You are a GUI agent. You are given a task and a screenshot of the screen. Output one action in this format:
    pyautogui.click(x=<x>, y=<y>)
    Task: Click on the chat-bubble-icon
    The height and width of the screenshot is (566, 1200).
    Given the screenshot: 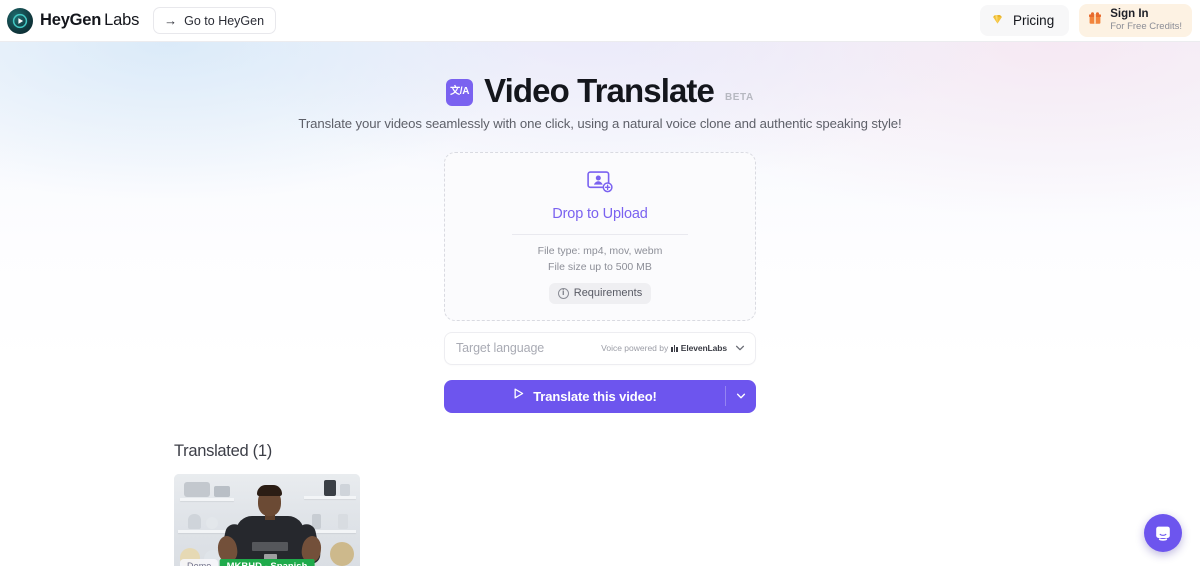 What is the action you would take?
    pyautogui.click(x=1163, y=533)
    